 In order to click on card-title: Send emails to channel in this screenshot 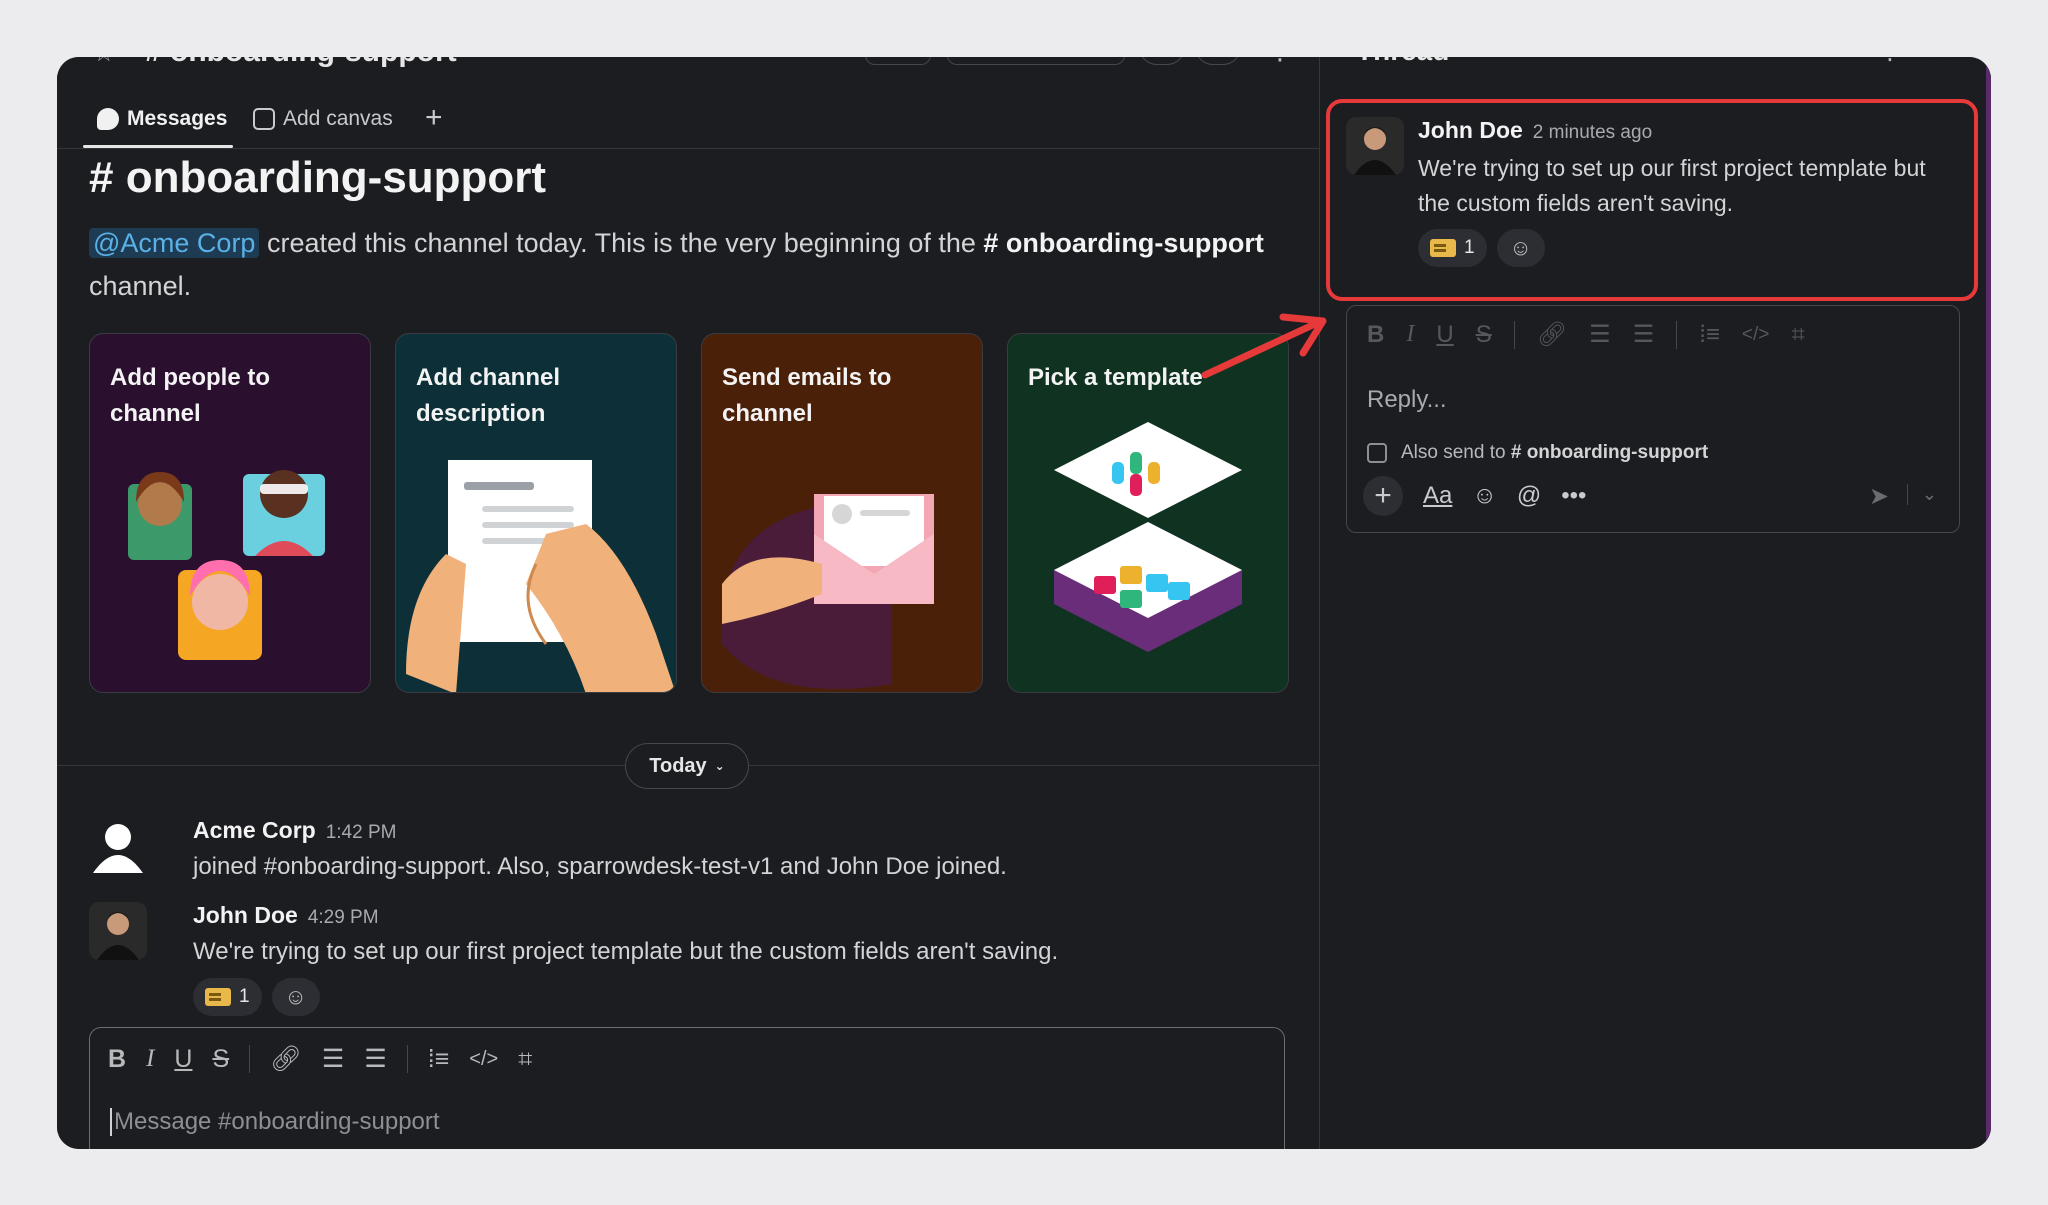, I will do `click(807, 395)`.